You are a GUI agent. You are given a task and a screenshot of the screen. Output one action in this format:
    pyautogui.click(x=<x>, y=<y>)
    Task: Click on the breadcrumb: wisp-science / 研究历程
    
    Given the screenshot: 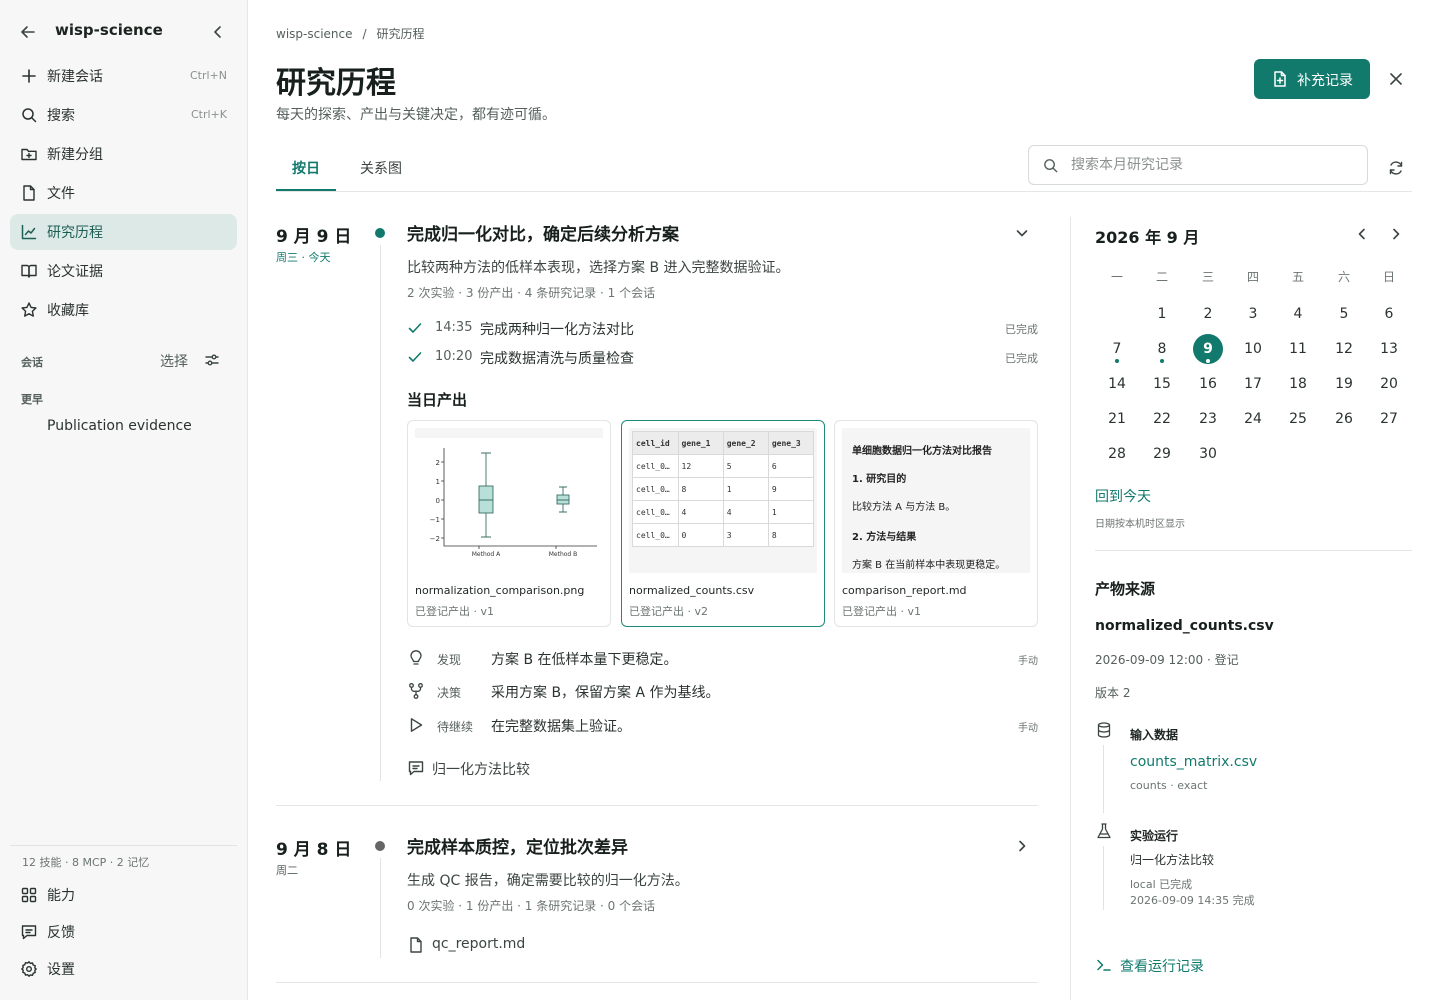 What is the action you would take?
    pyautogui.click(x=350, y=34)
    